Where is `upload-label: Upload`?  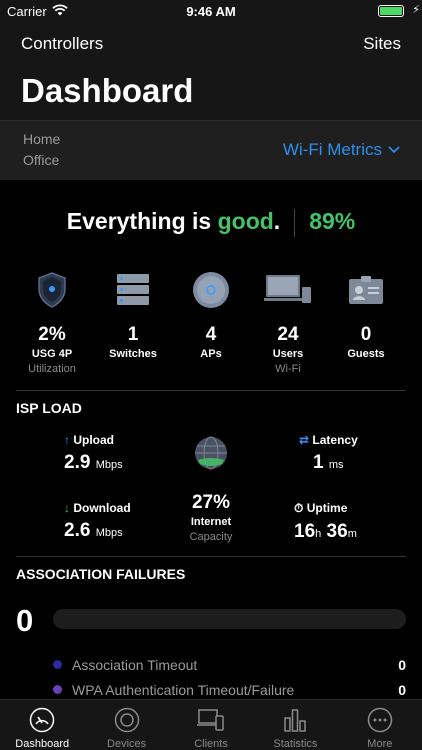 upload-label: Upload is located at coordinates (94, 440).